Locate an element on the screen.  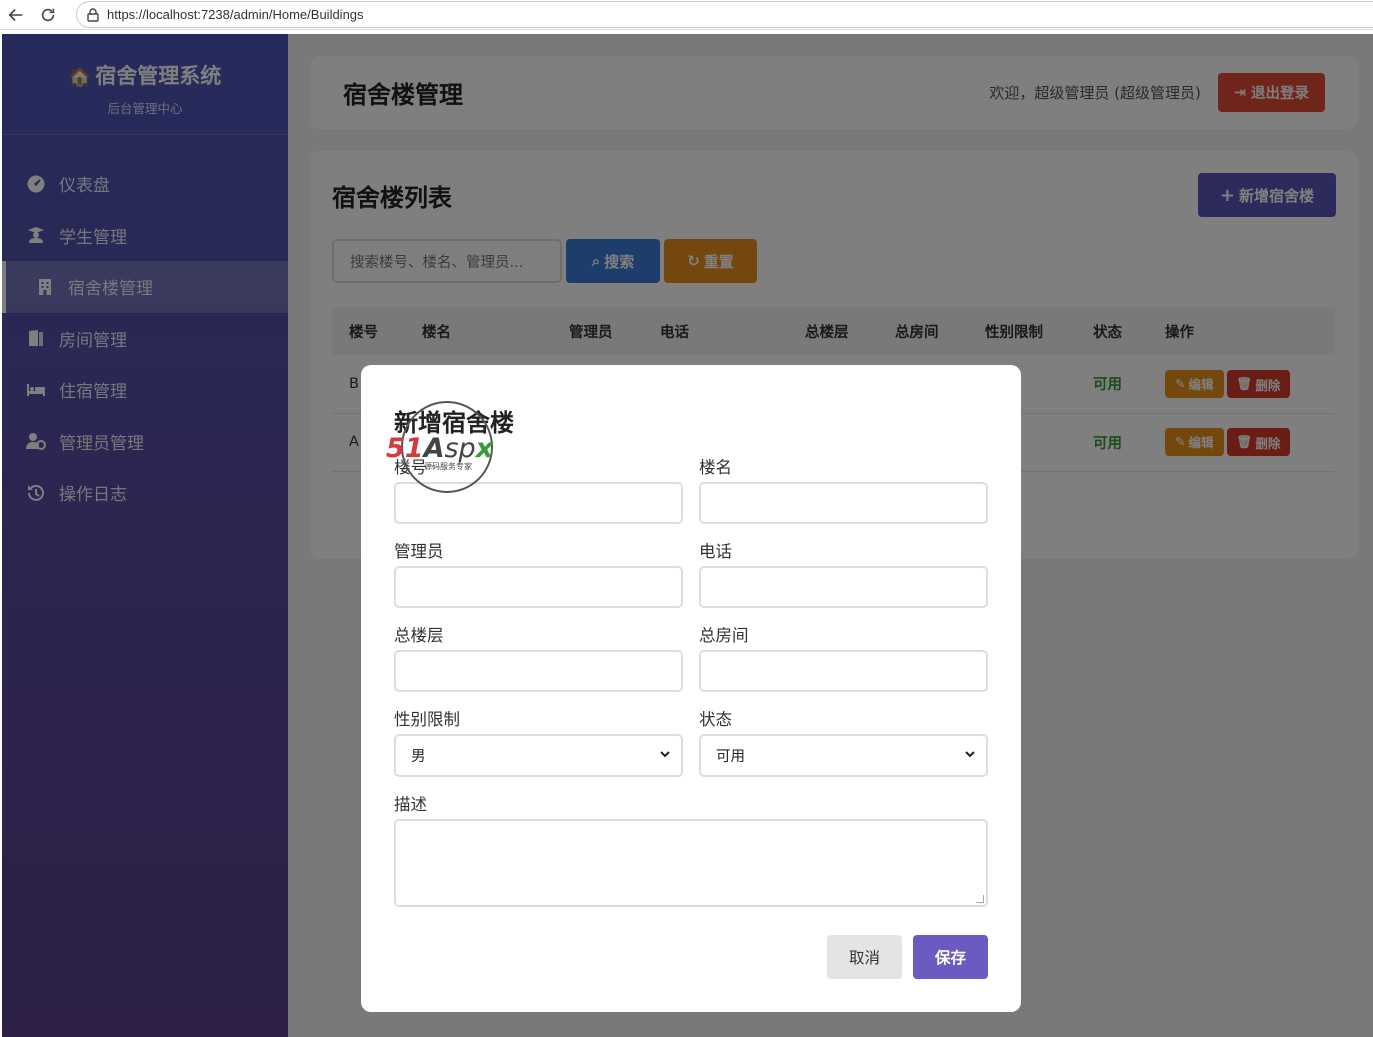
total-floors-label: 总楼层 is located at coordinates (419, 635).